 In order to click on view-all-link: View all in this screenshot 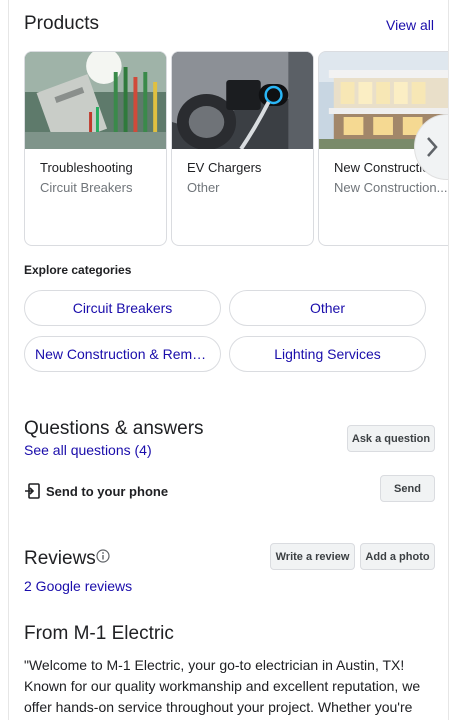, I will do `click(410, 25)`.